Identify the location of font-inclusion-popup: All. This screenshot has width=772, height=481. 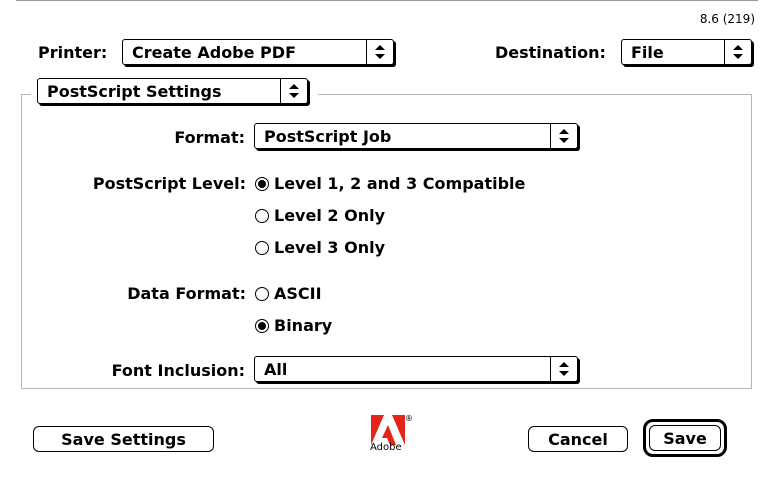
(416, 369).